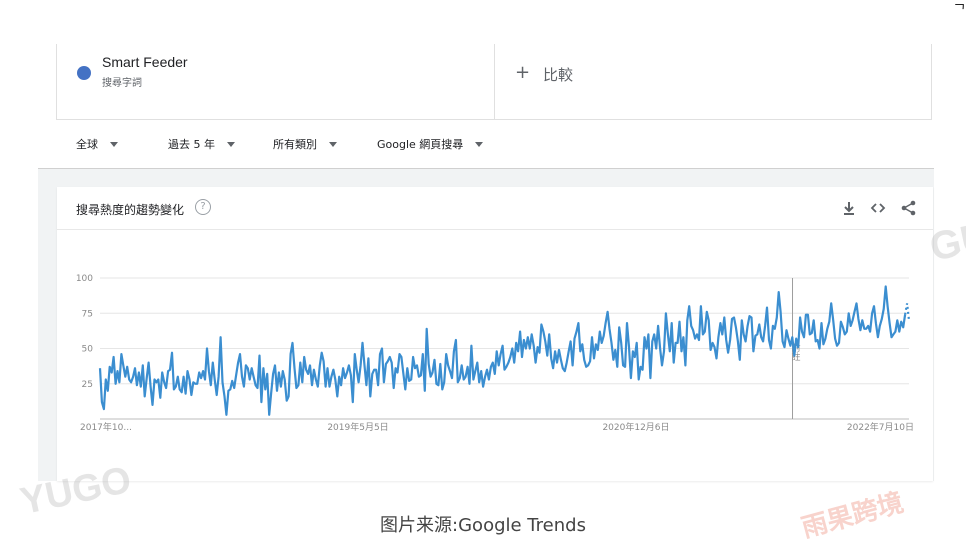 The height and width of the screenshot is (546, 966). I want to click on term-name: Smart Feeder, so click(145, 62).